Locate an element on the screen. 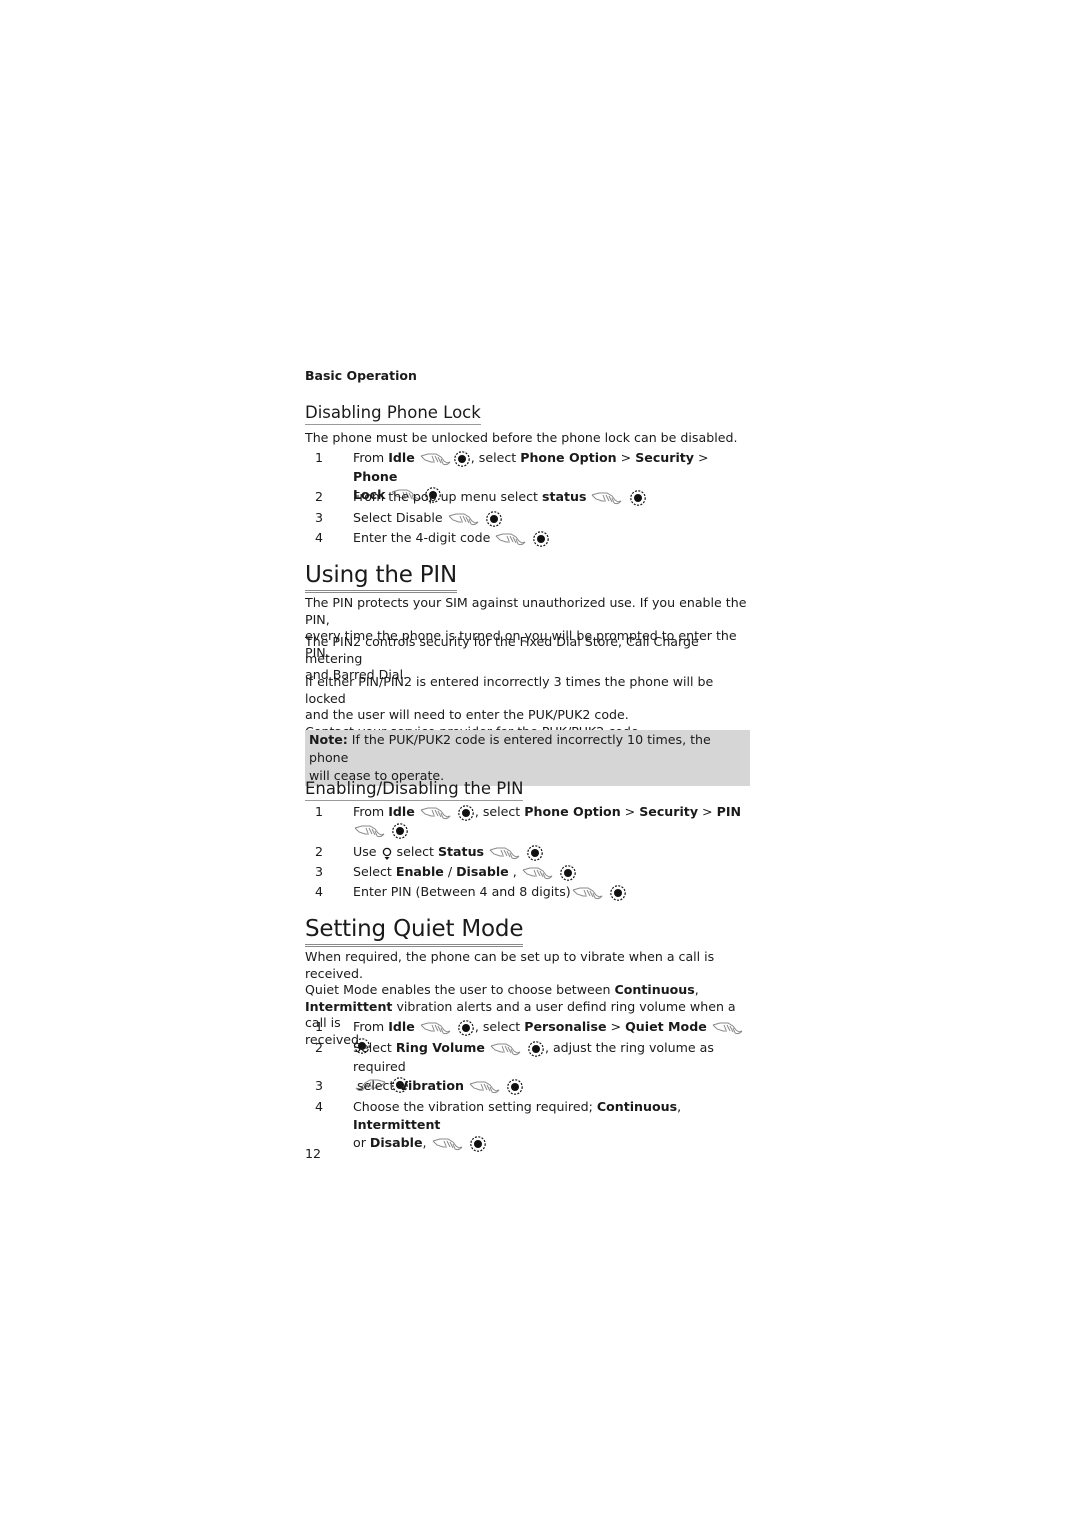 This screenshot has width=1080, height=1528. nav-down-icon is located at coordinates (386, 853).